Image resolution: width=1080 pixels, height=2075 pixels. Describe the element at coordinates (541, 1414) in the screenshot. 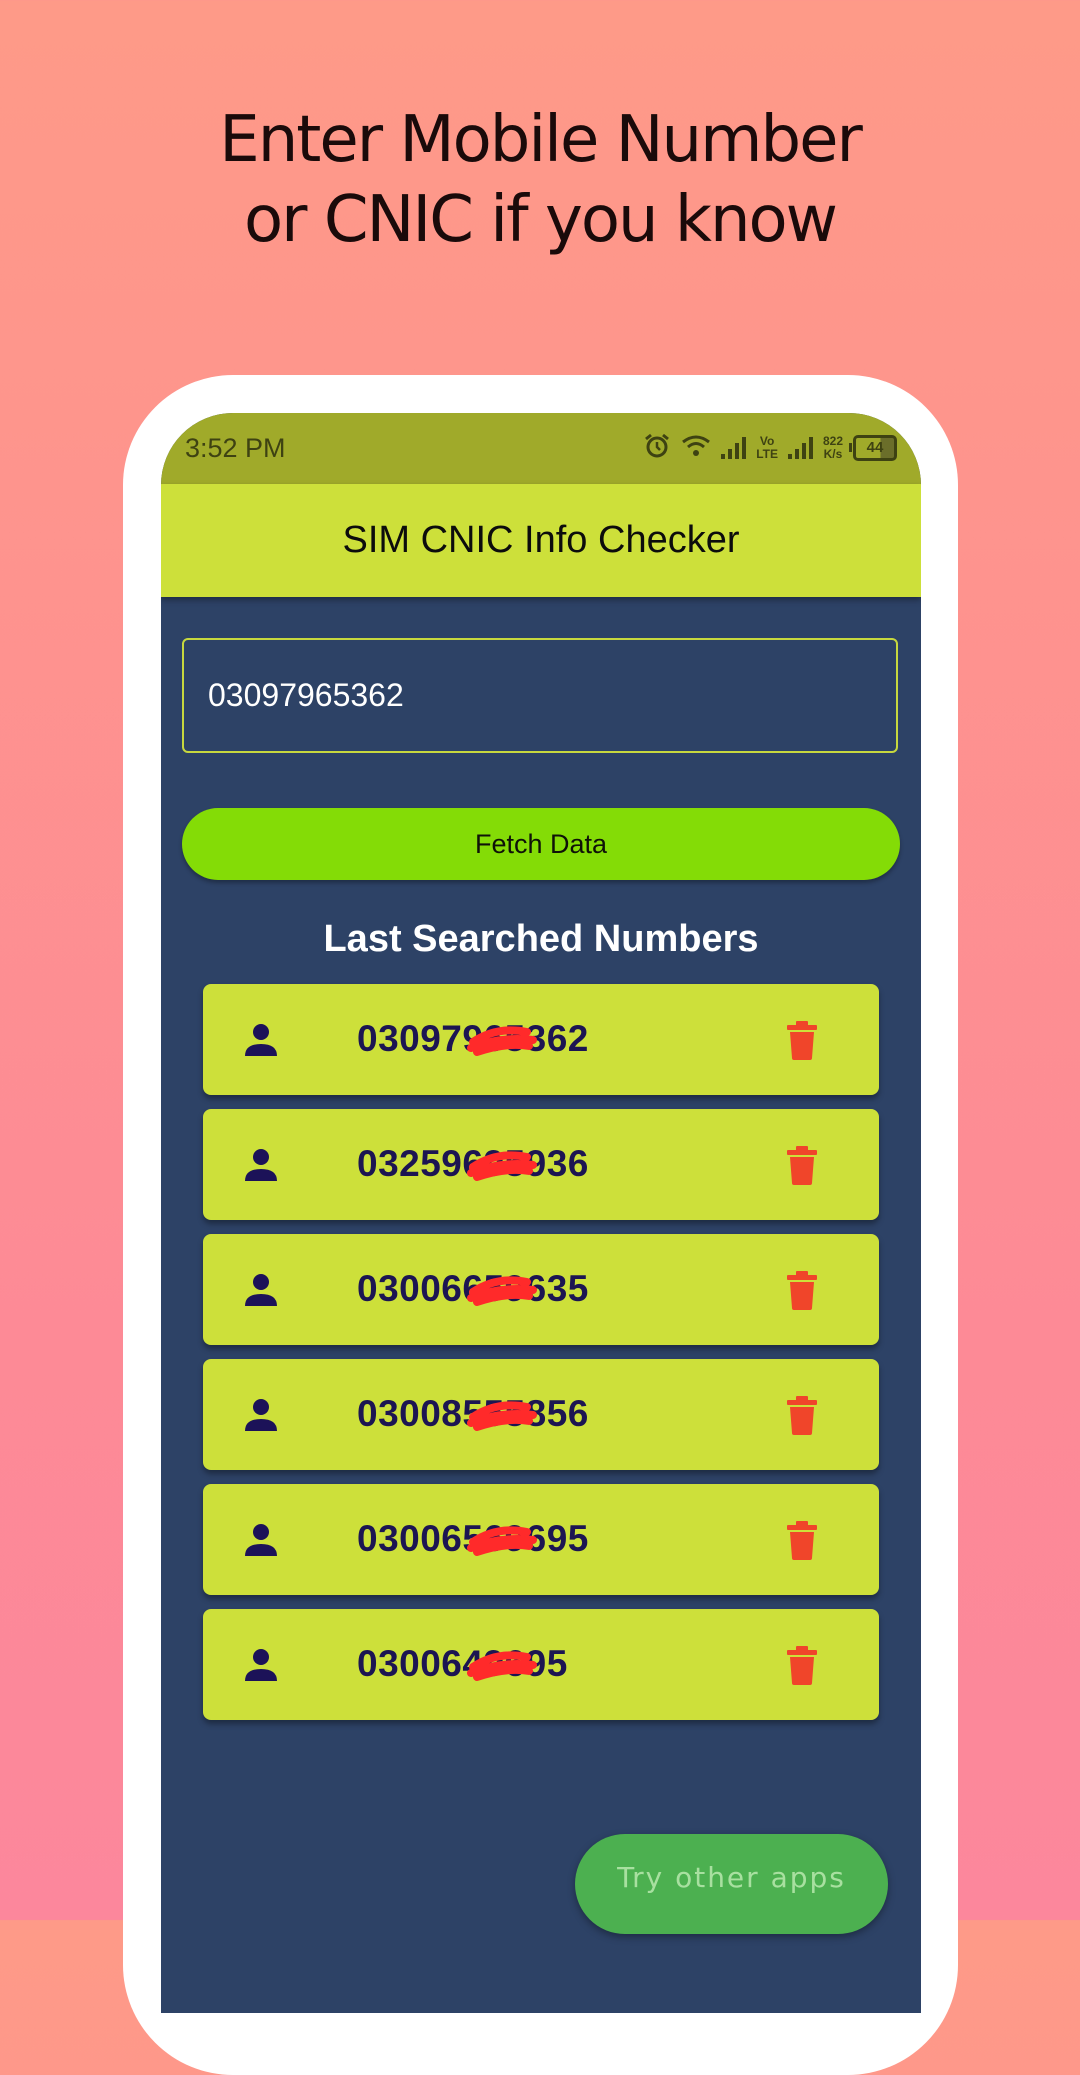

I see `history-item-4: 03008555856` at that location.